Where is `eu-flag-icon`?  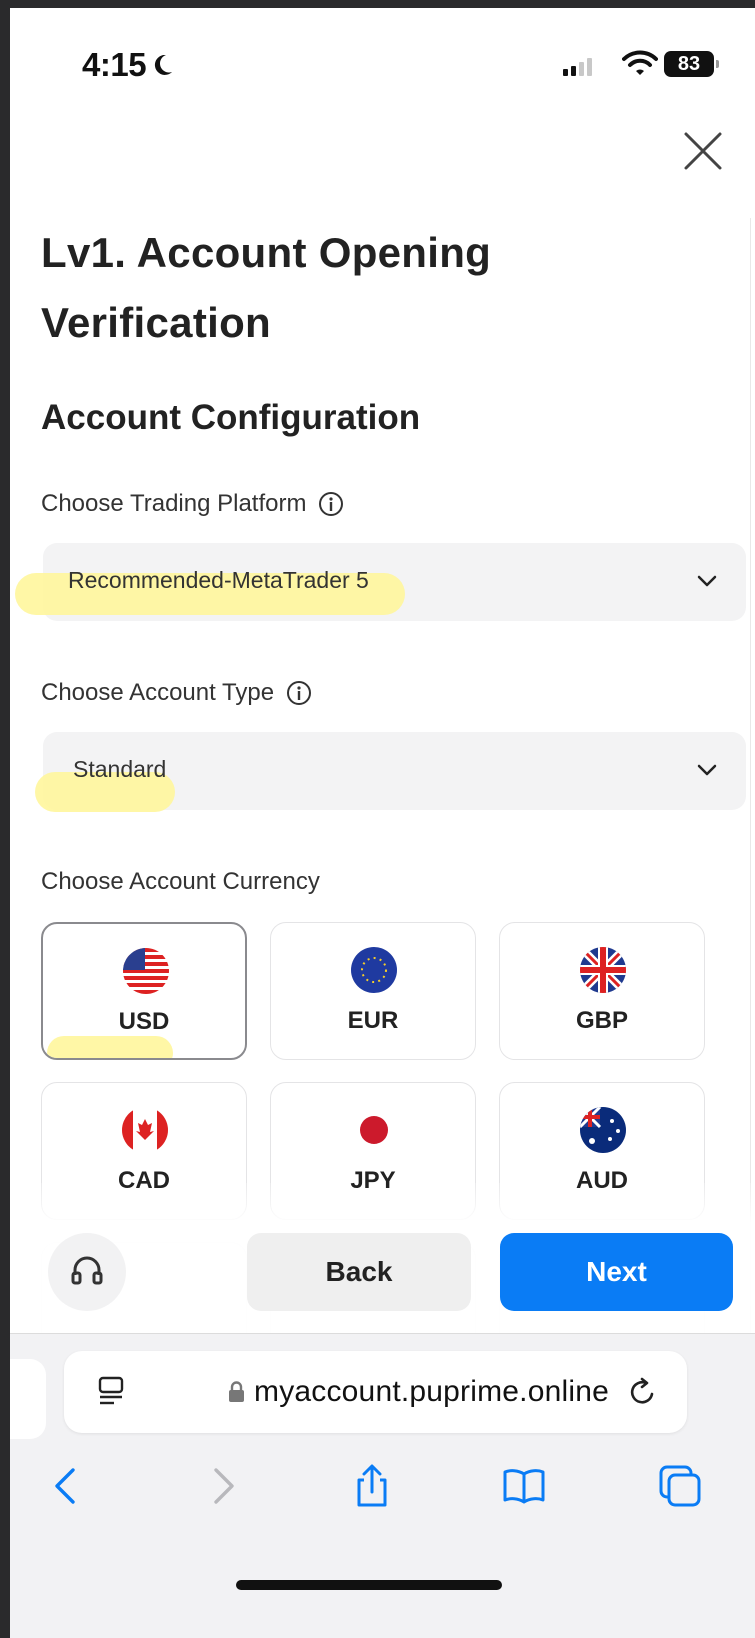
eu-flag-icon is located at coordinates (374, 970).